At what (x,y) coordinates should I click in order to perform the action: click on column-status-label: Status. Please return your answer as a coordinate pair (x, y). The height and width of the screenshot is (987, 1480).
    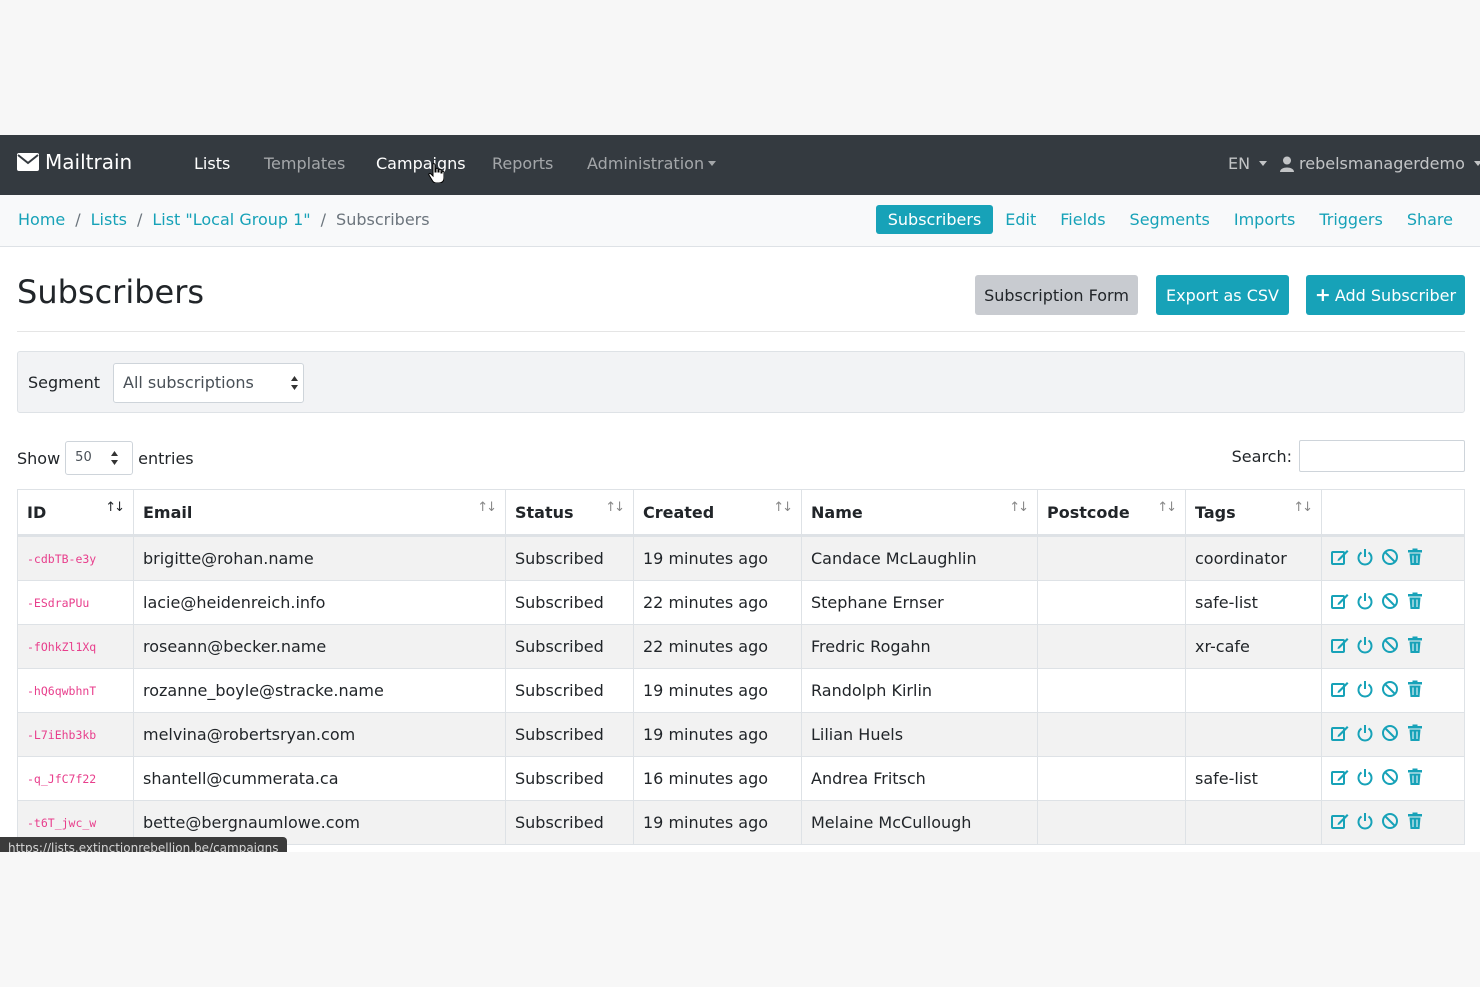
    Looking at the image, I should click on (544, 512).